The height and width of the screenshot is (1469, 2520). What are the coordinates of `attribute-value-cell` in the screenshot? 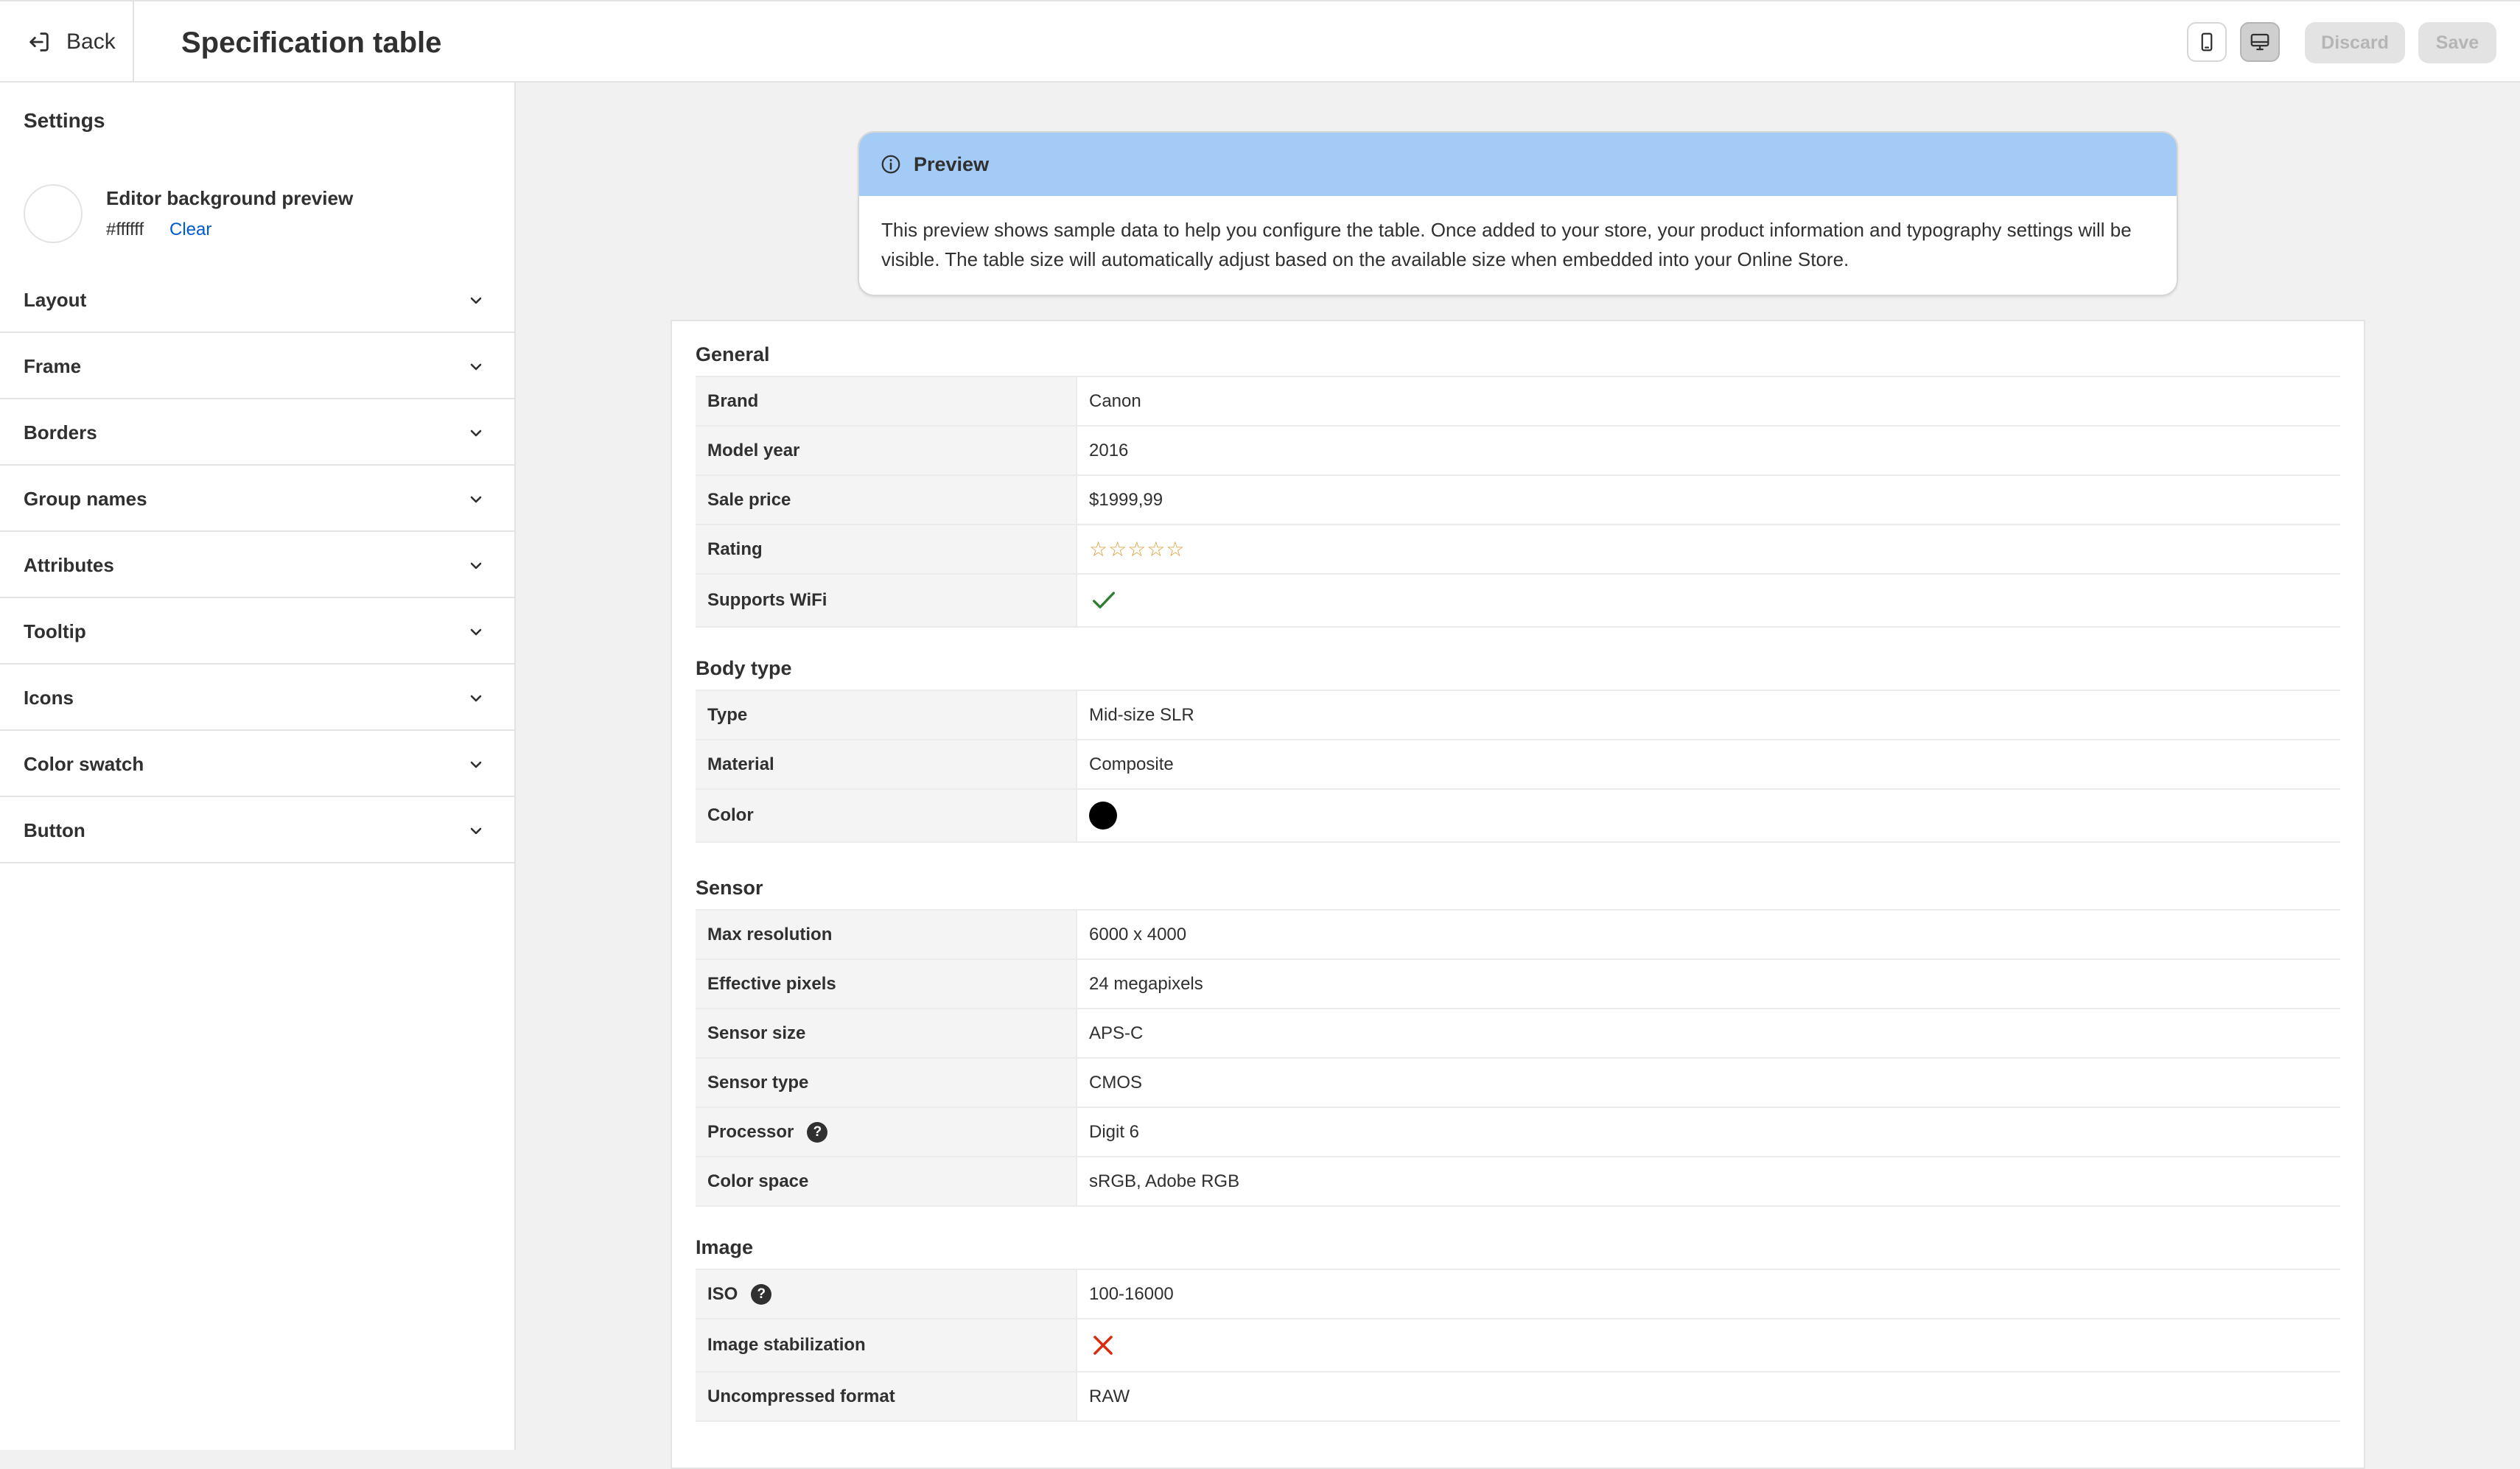 It's located at (1708, 600).